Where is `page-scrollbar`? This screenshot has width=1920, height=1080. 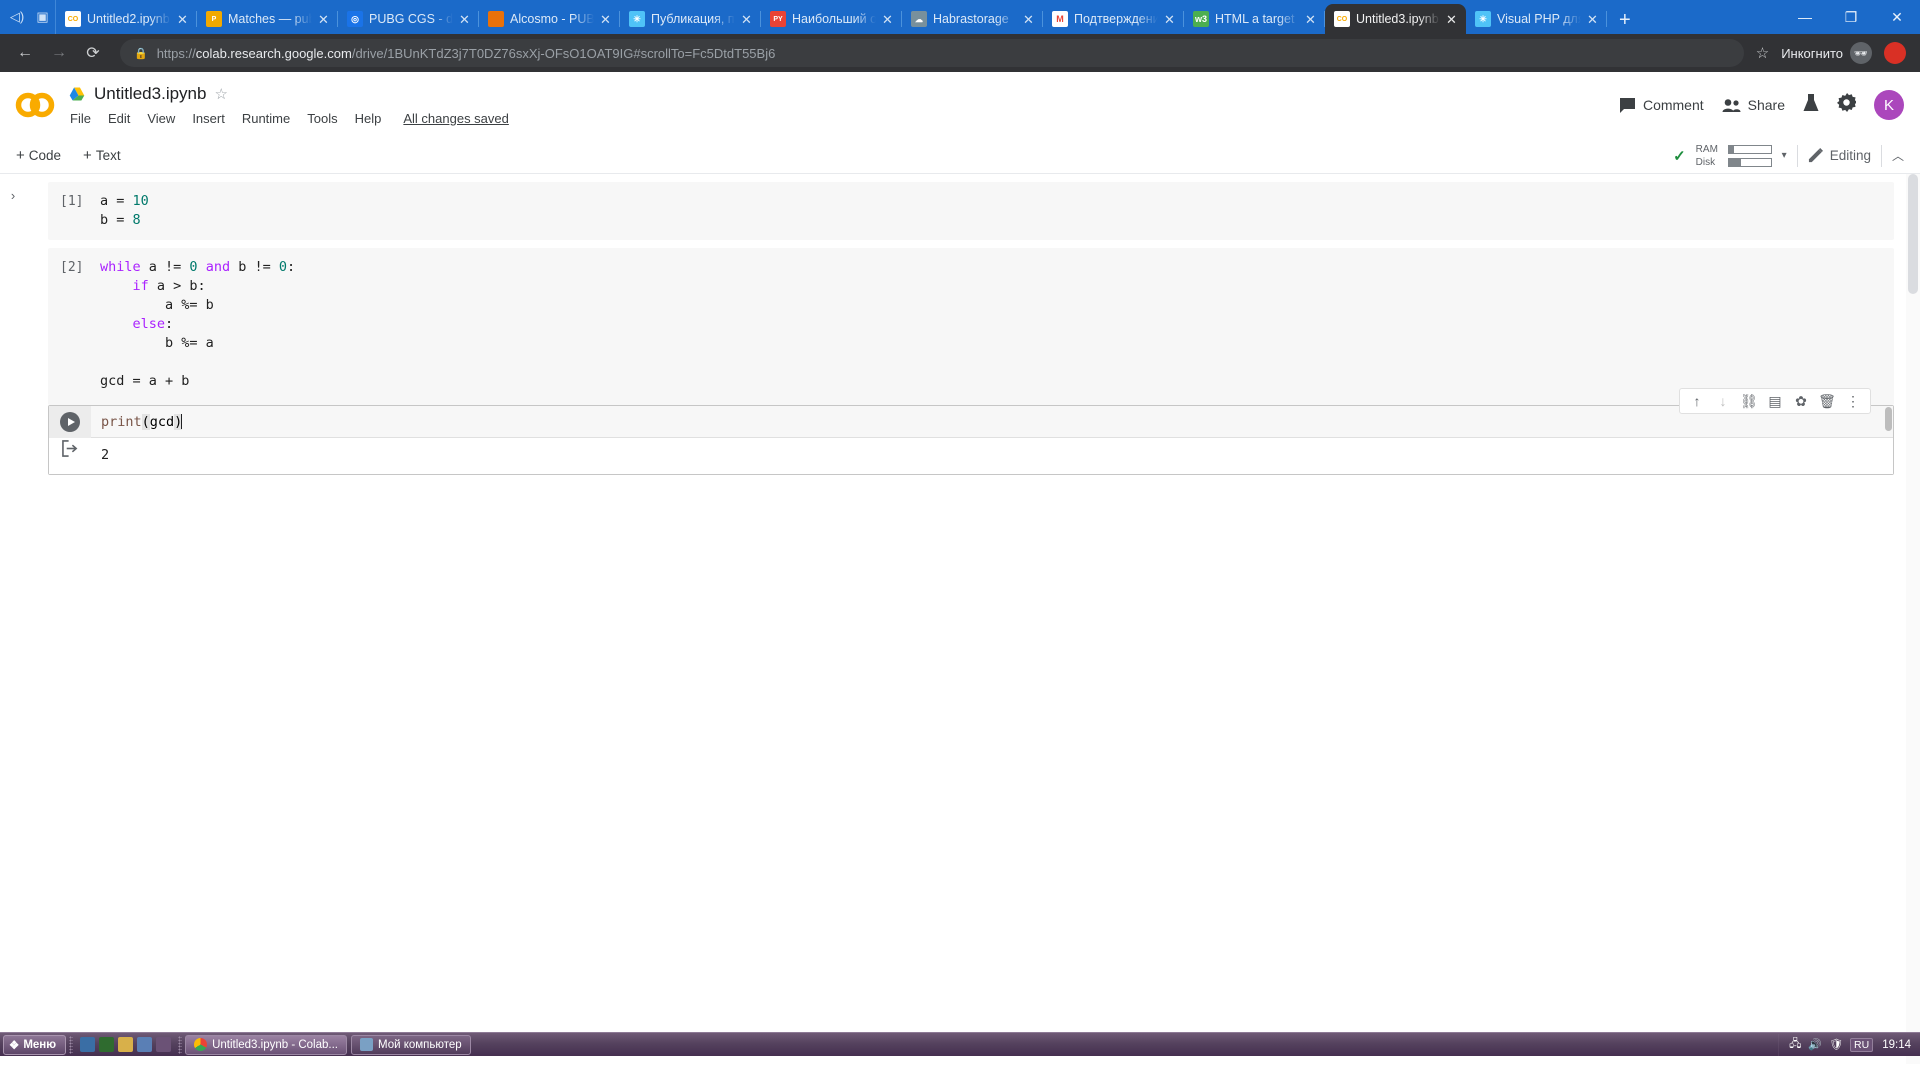
page-scrollbar is located at coordinates (1913, 619).